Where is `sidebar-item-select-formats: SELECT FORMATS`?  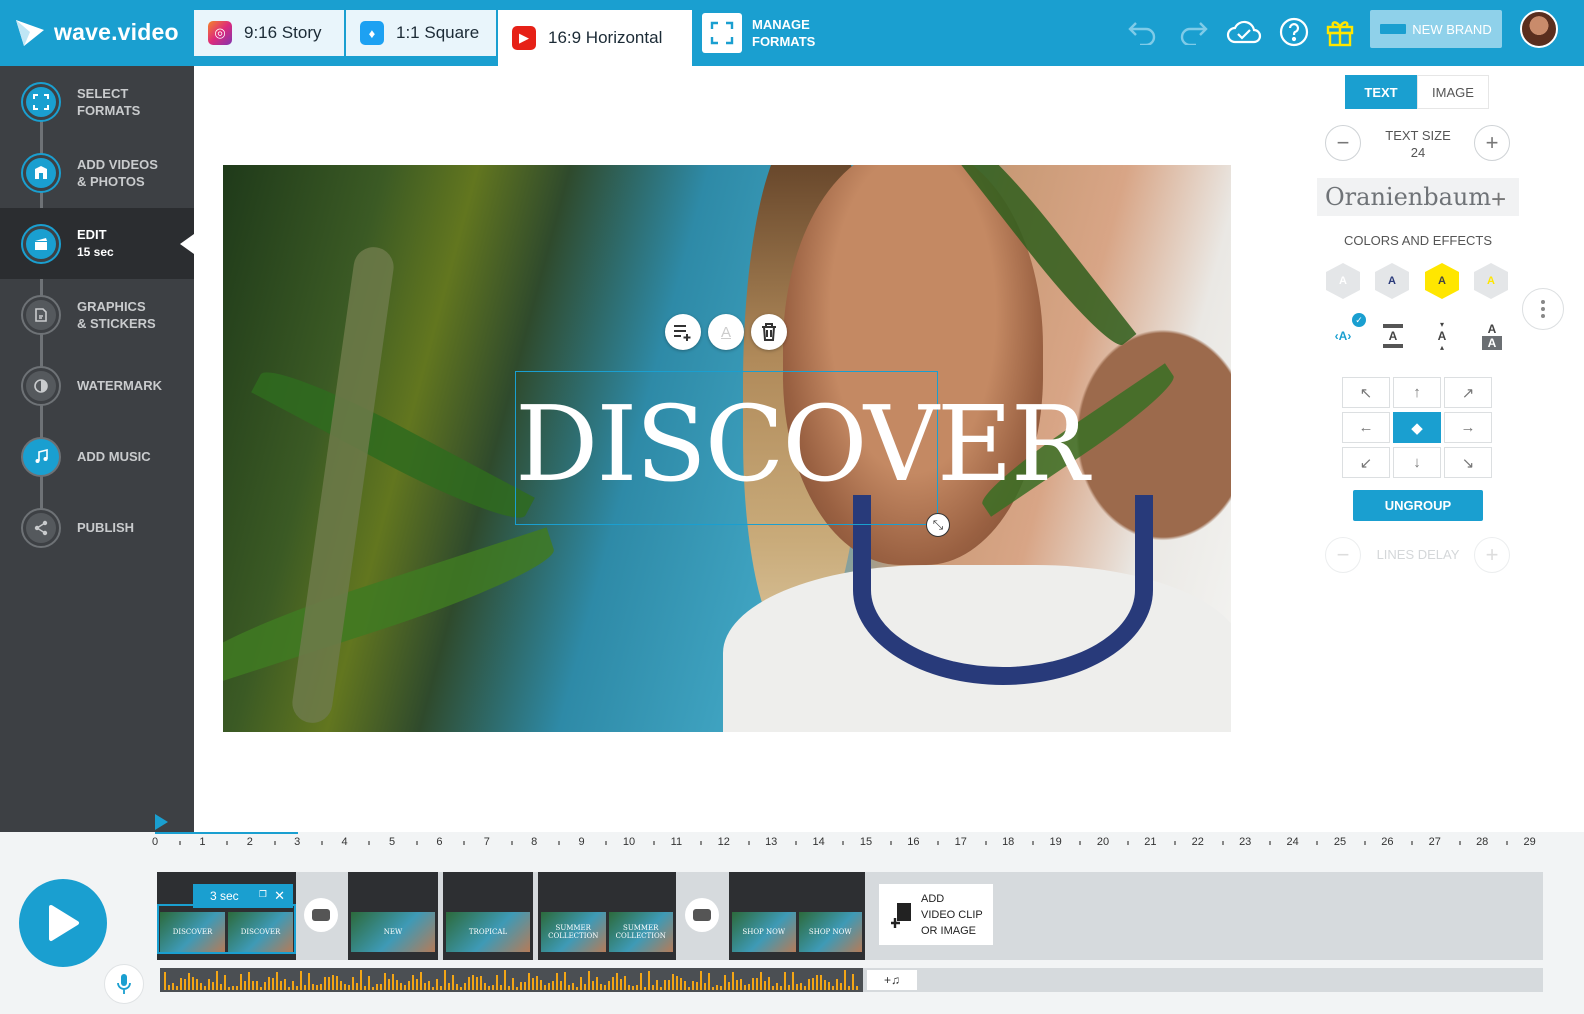
sidebar-item-select-formats: SELECT FORMATS is located at coordinates (97, 101).